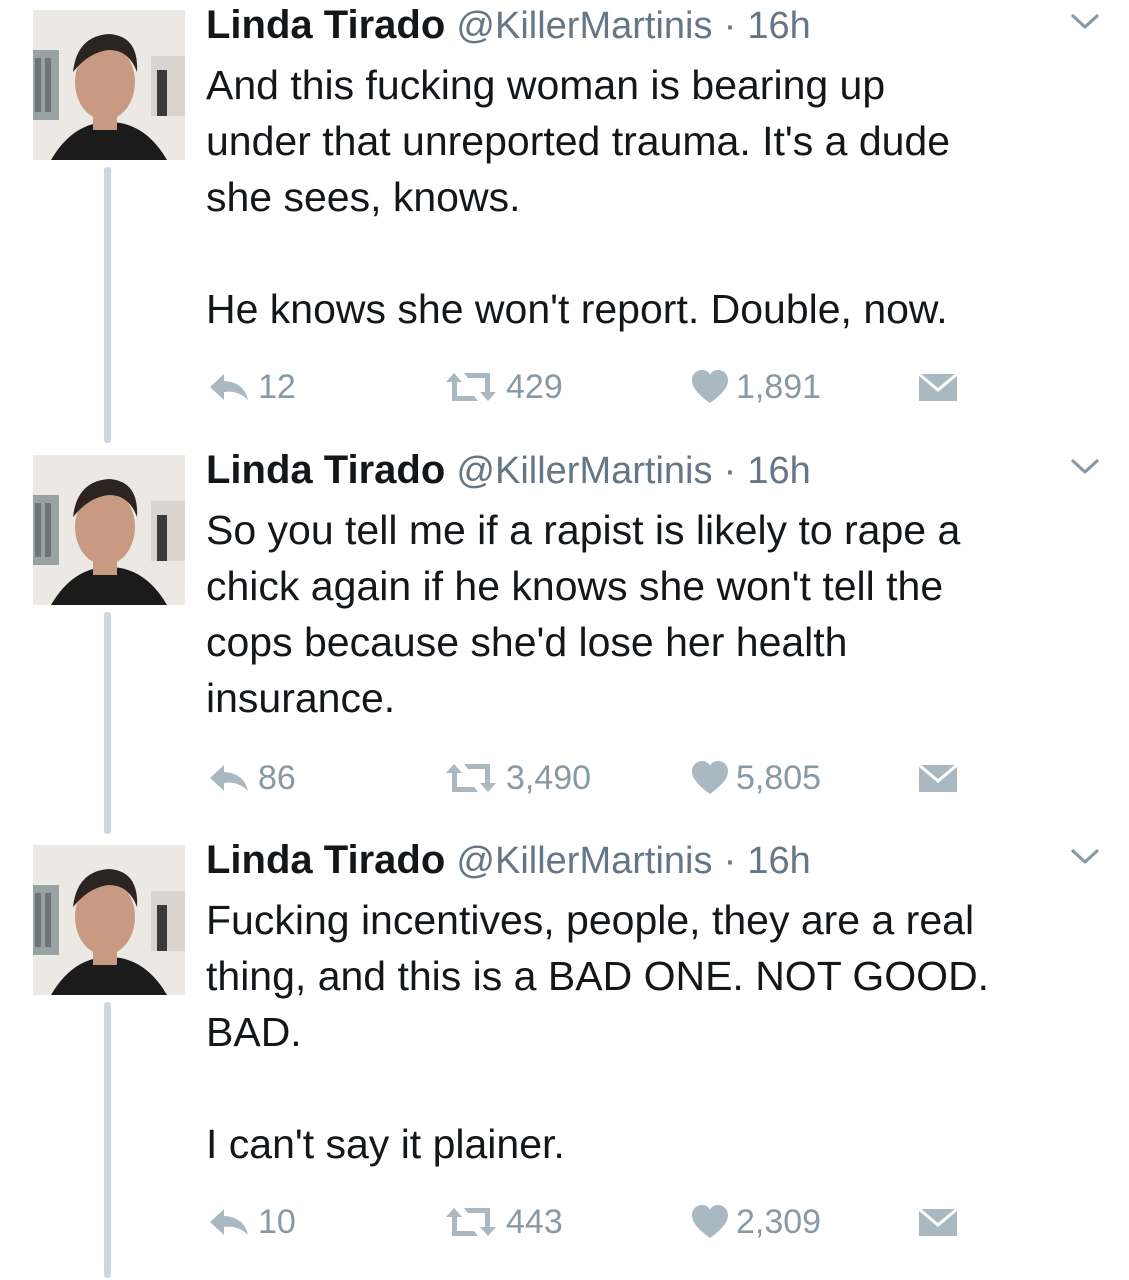  Describe the element at coordinates (577, 309) in the screenshot. I see `tweet-text-line: He knows she won't report. Double, now.` at that location.